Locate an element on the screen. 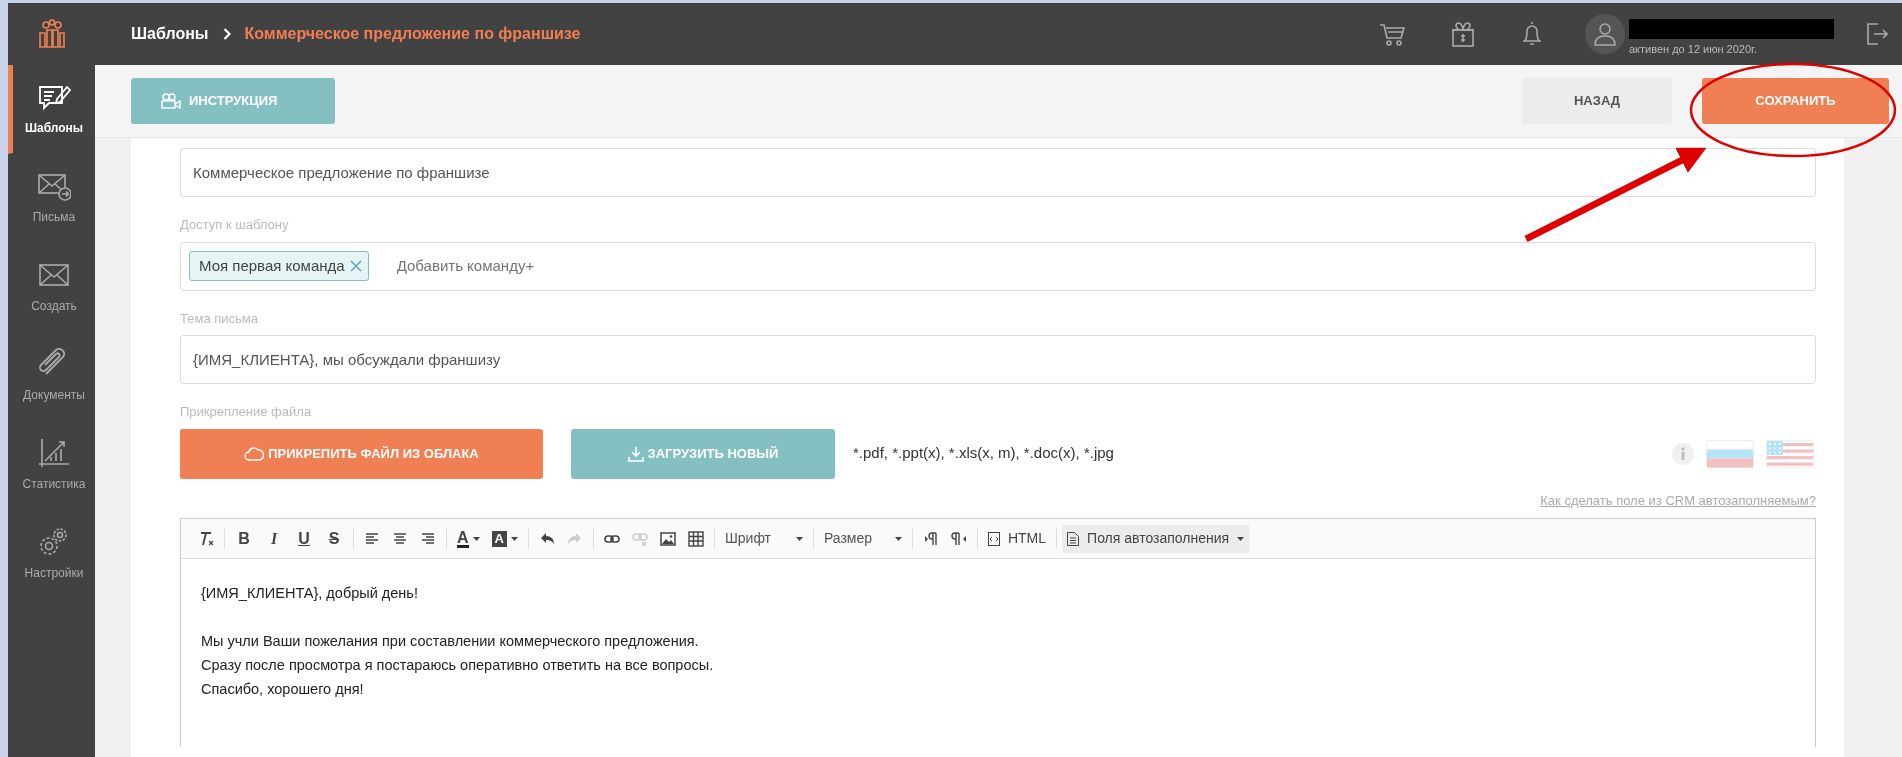 This screenshot has width=1902, height=757. logout-icon is located at coordinates (1877, 34).